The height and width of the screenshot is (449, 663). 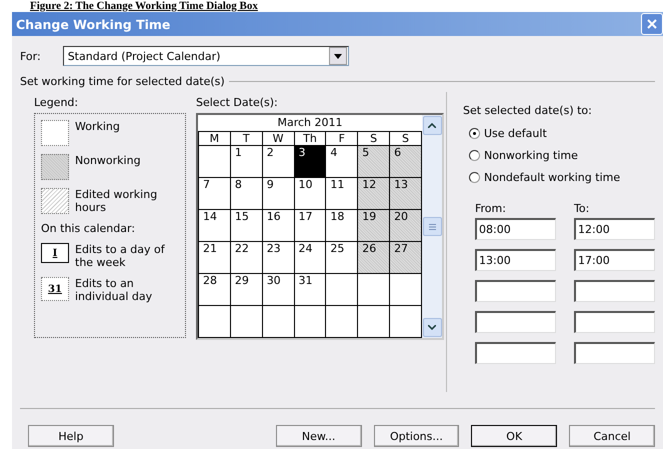 What do you see at coordinates (88, 228) in the screenshot?
I see `legend-subtitle: On this calendar:` at bounding box center [88, 228].